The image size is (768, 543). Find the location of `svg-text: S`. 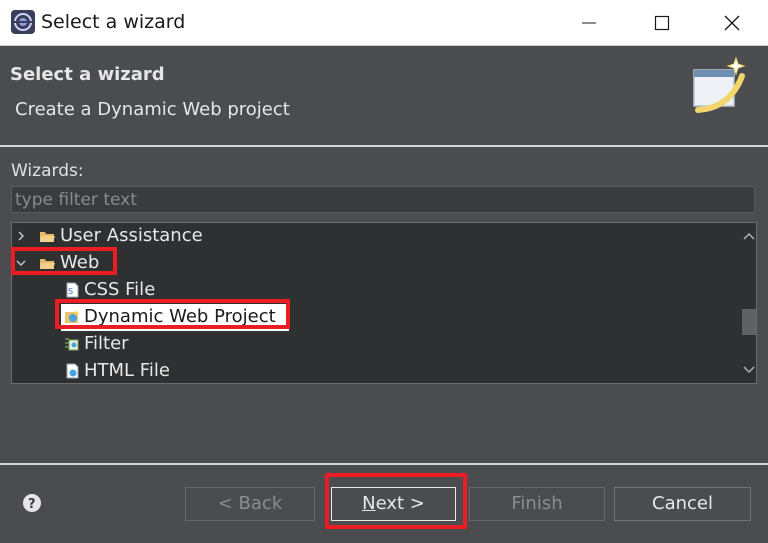

svg-text: S is located at coordinates (70, 291).